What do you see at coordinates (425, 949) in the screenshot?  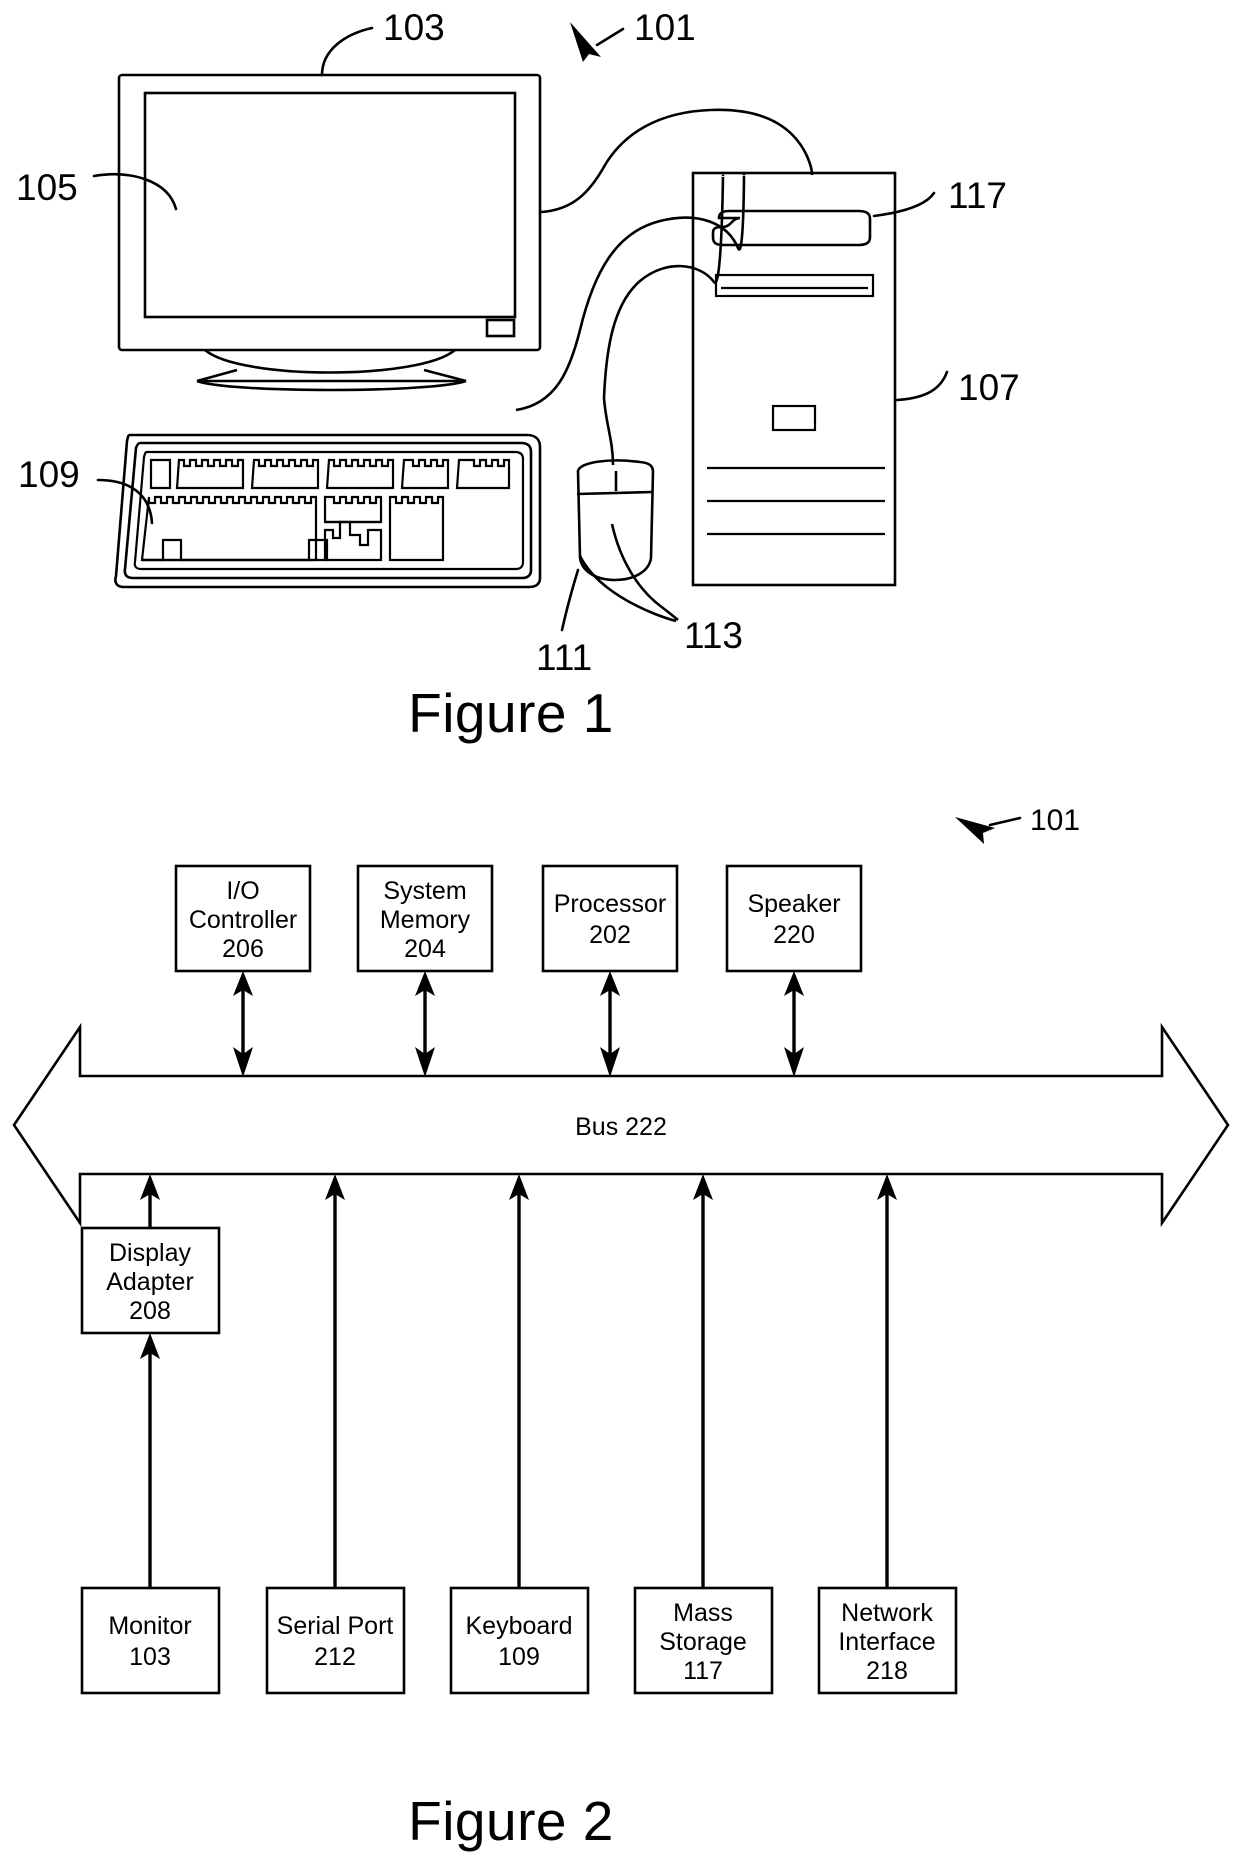 I see `block-numeral: 204` at bounding box center [425, 949].